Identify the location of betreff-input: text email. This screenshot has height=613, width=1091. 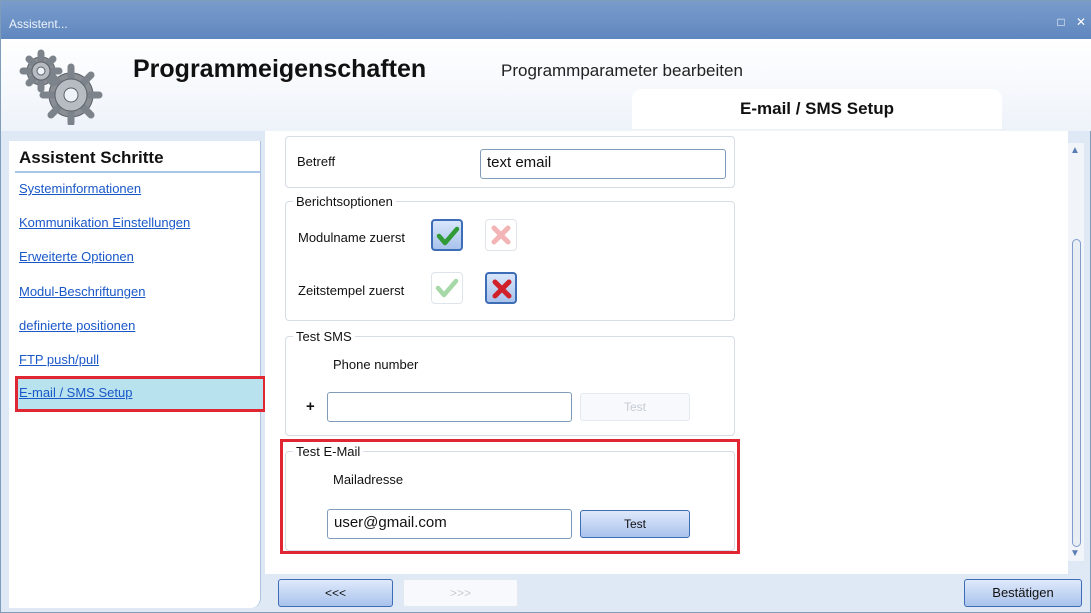
(603, 164).